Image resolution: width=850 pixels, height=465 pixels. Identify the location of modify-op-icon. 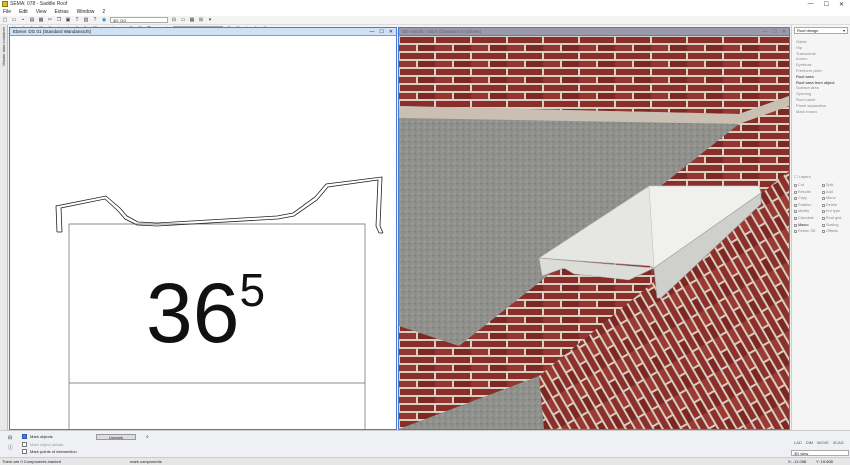
(795, 212).